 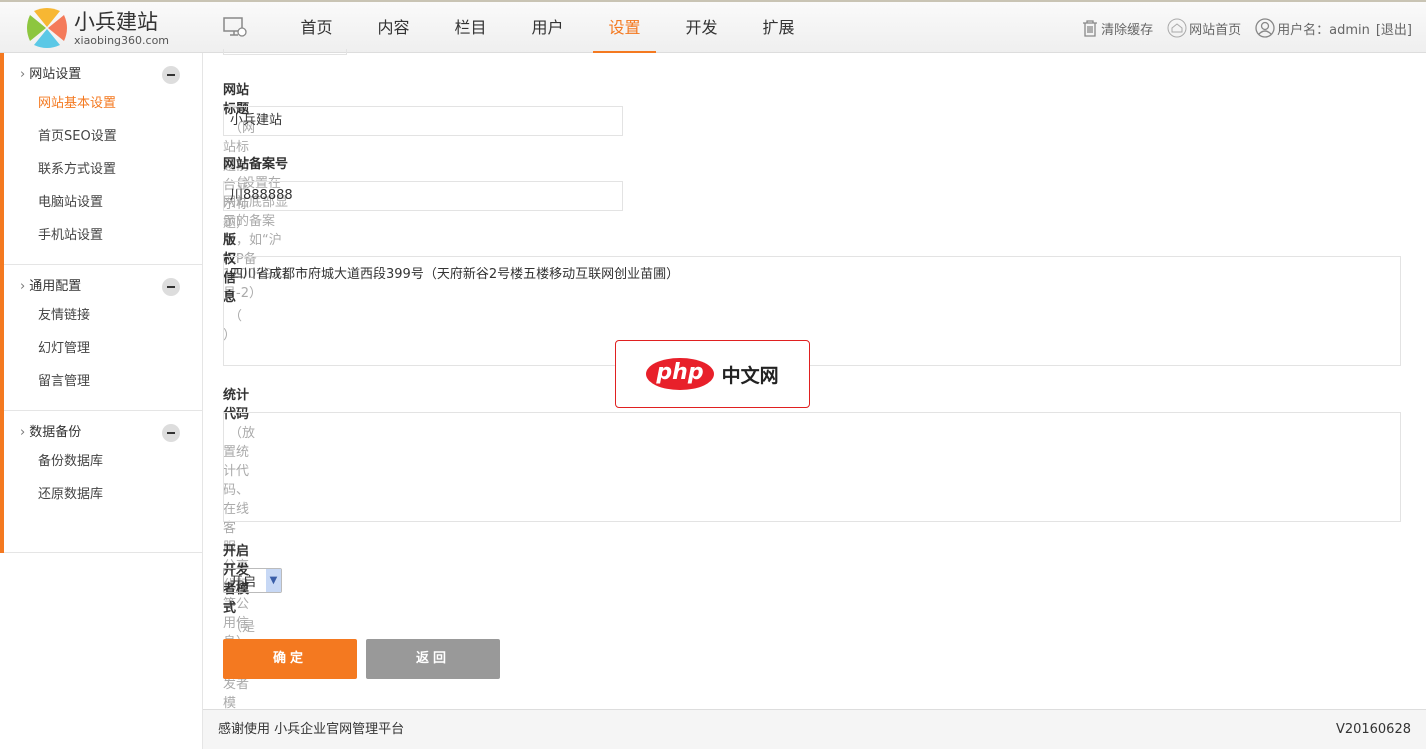 What do you see at coordinates (285, 52) in the screenshot?
I see `scrolled-input-edge` at bounding box center [285, 52].